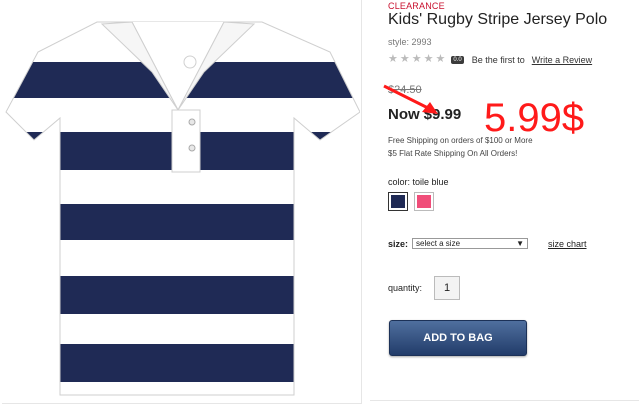  I want to click on product-style-number: style: 2993, so click(410, 42).